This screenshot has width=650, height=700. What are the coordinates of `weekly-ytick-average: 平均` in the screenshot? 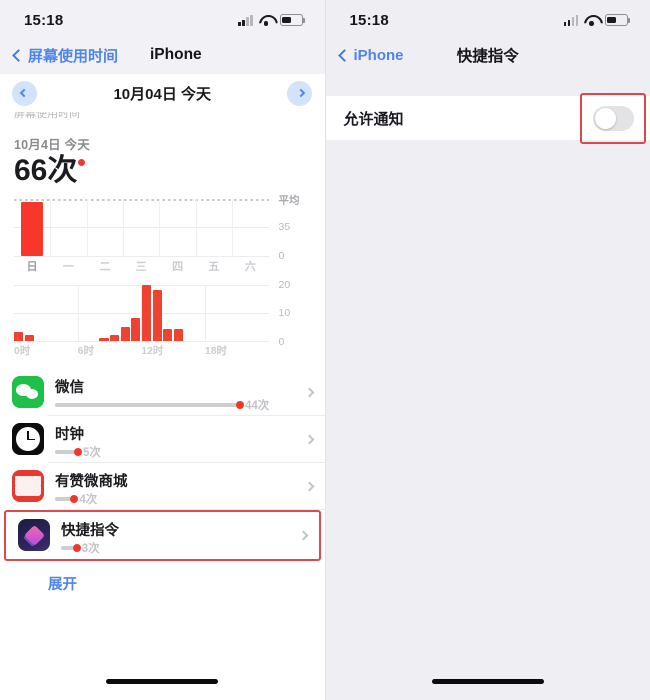 It's located at (289, 200).